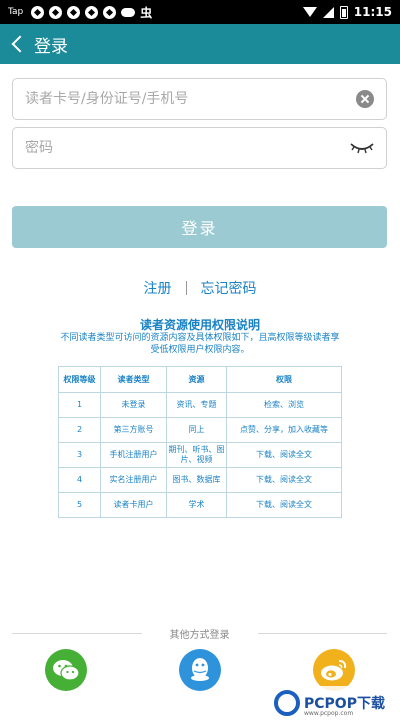  I want to click on table-header-row: 权限等级 读者类型 资源 权限, so click(200, 379).